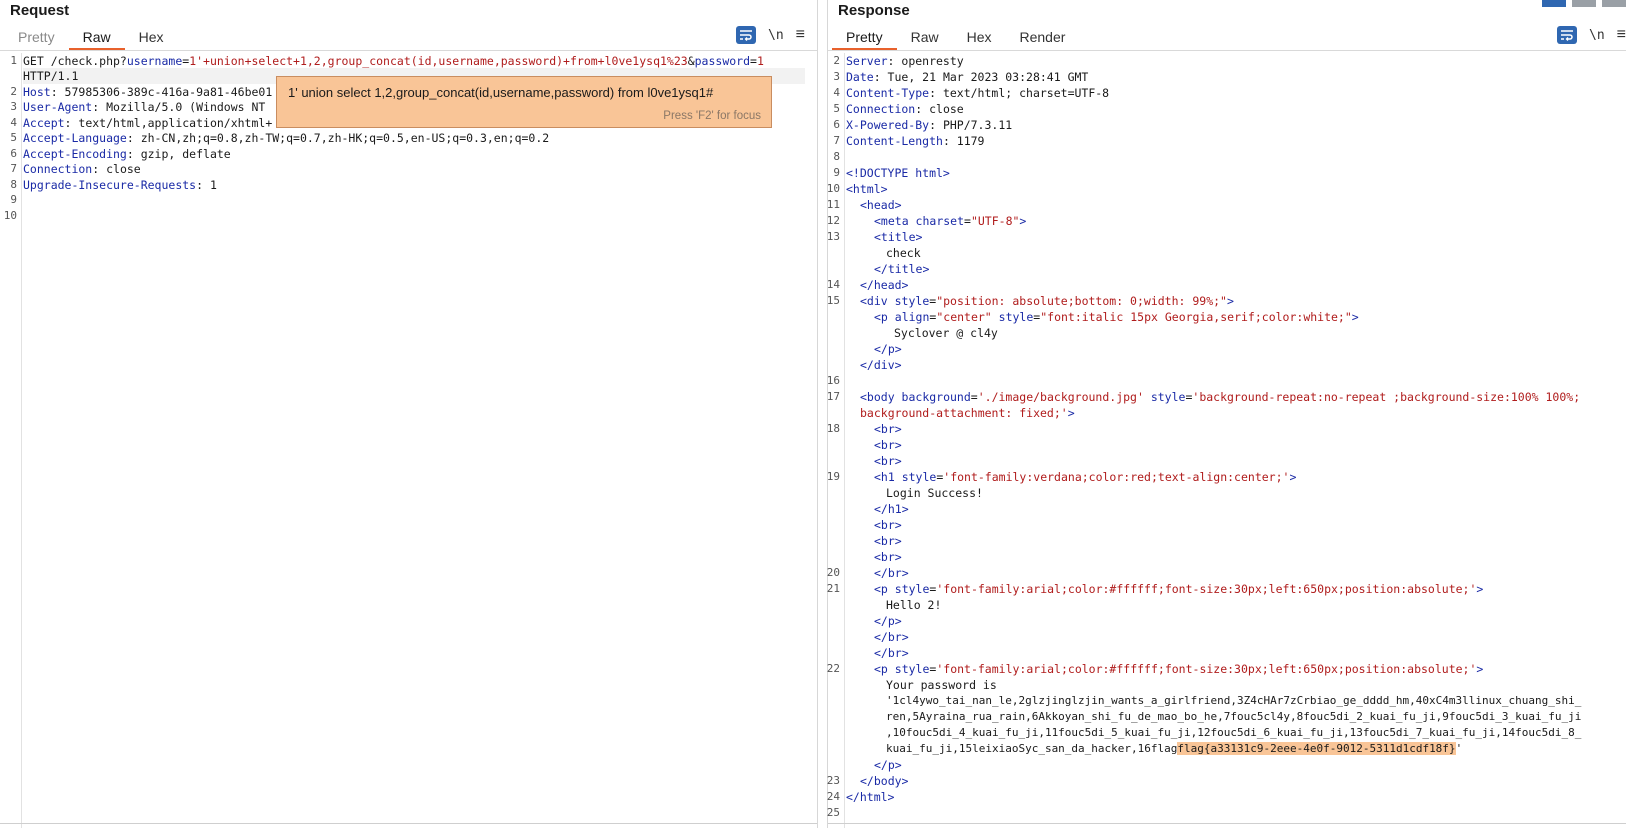 This screenshot has height=828, width=1626. I want to click on header-value: : Tue, 21 Mar 2023 03:28:41 GMT, so click(981, 77).